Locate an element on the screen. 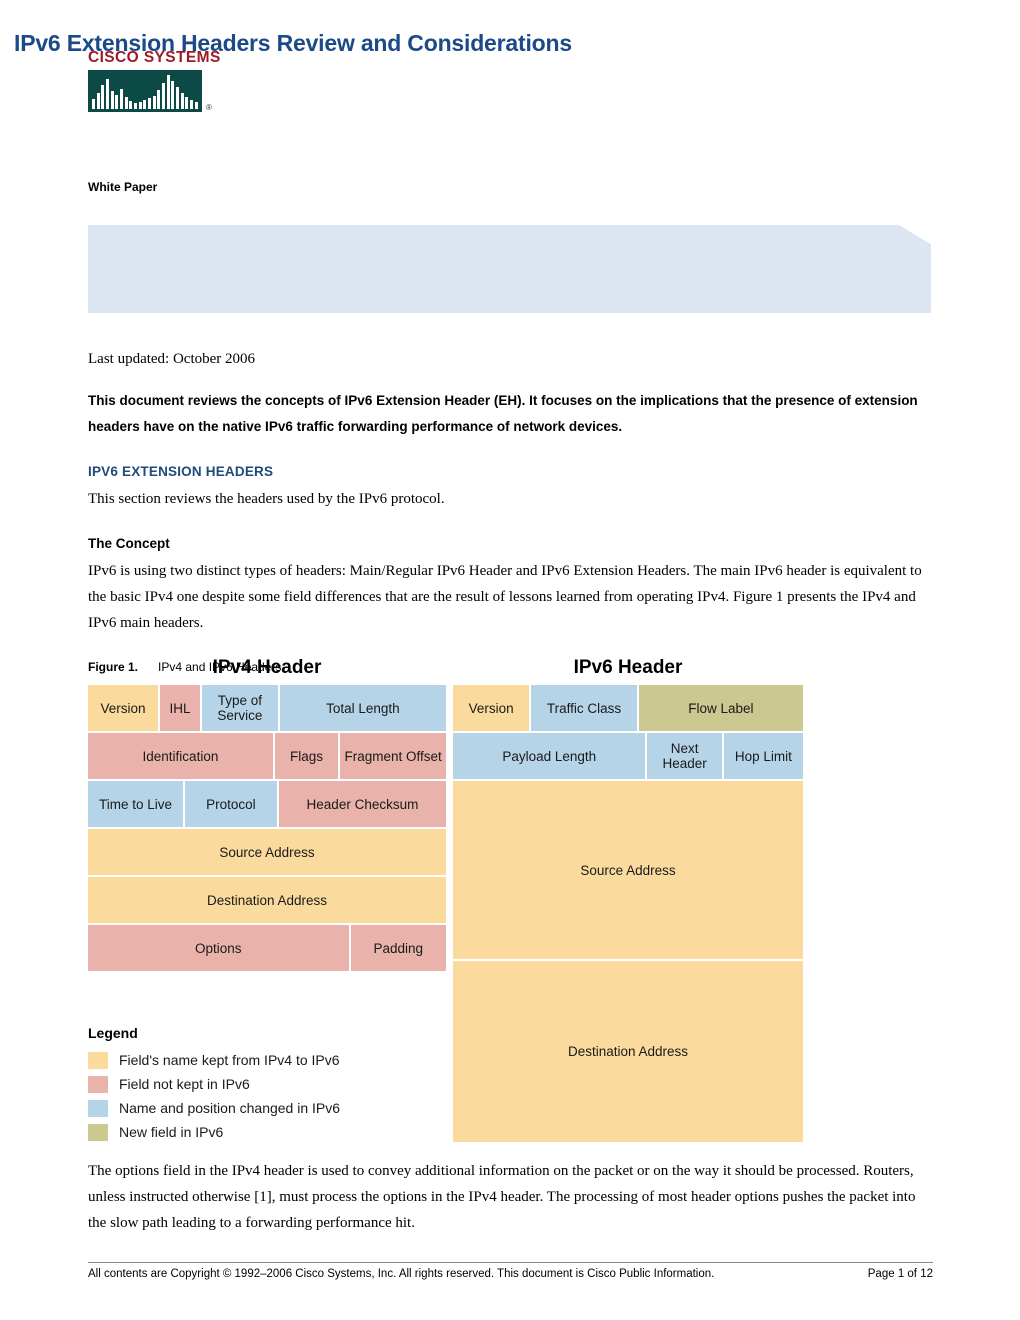  ipv4-field: Version is located at coordinates (123, 708).